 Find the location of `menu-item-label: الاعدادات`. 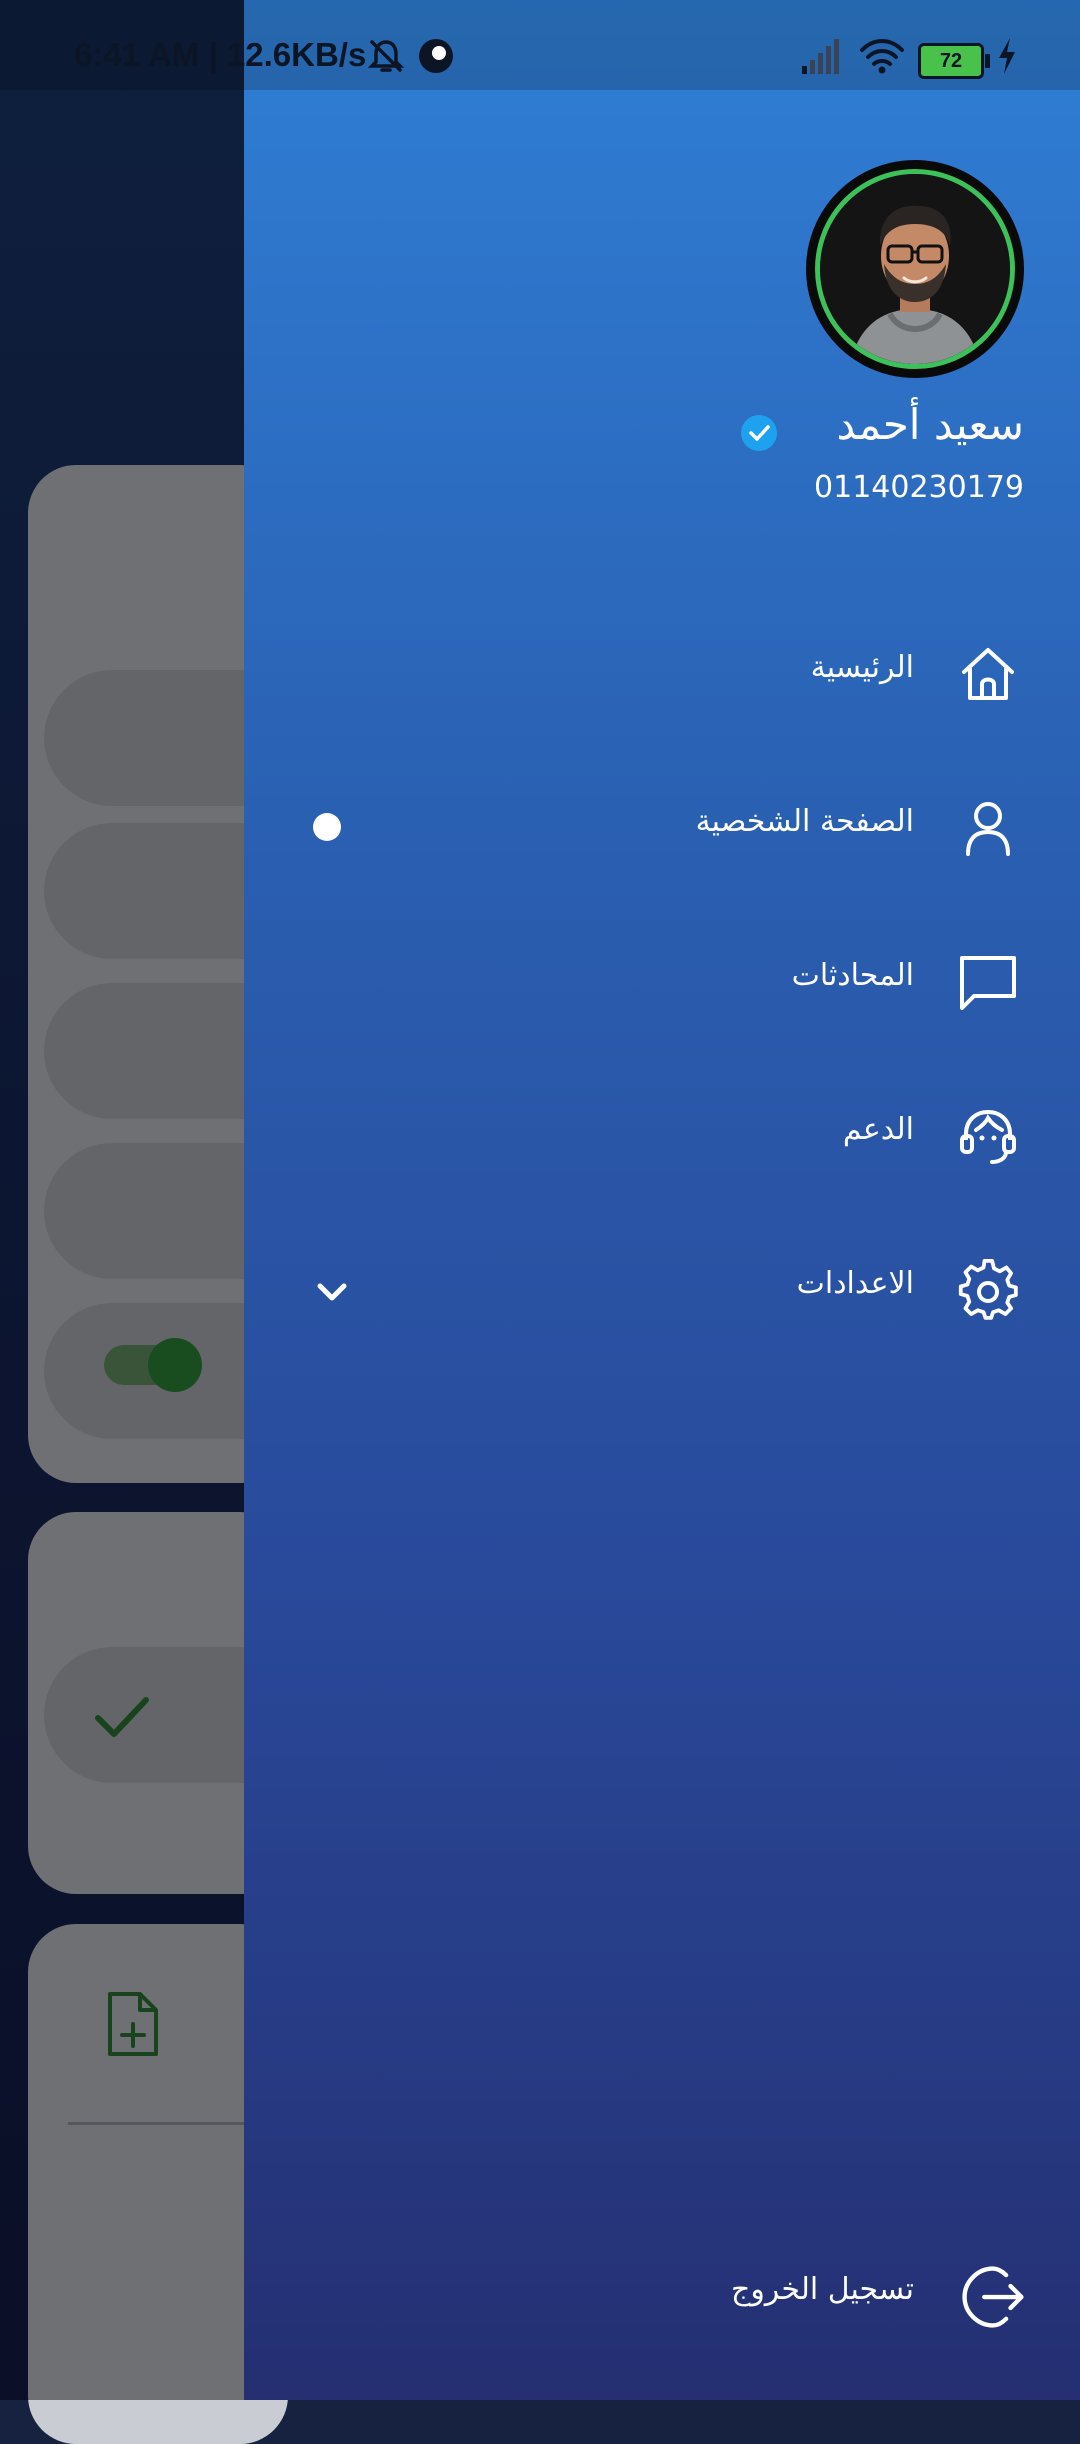

menu-item-label: الاعدادات is located at coordinates (855, 1283).